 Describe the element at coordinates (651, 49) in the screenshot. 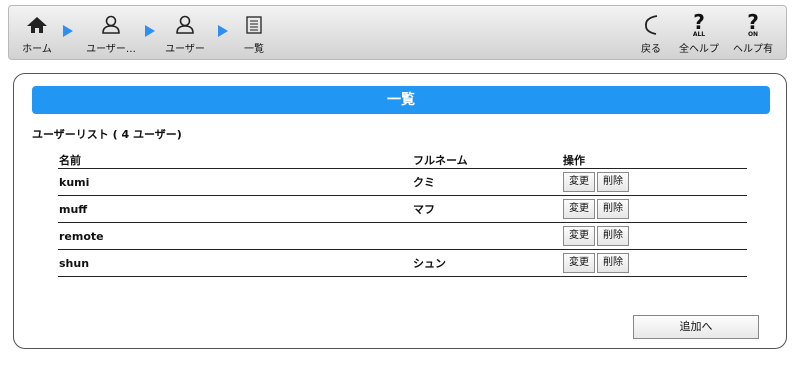

I see `back-label: 戻る` at that location.